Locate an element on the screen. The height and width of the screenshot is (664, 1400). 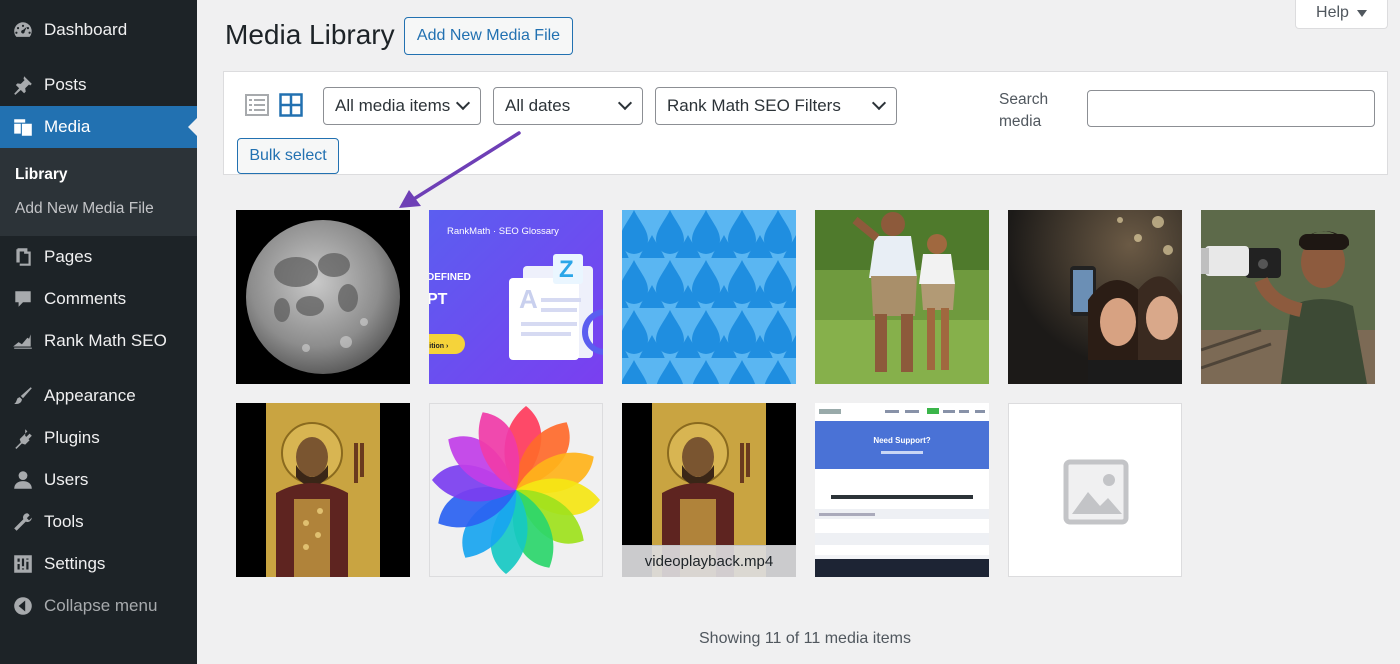
media-item-placeholder is located at coordinates (1095, 490).